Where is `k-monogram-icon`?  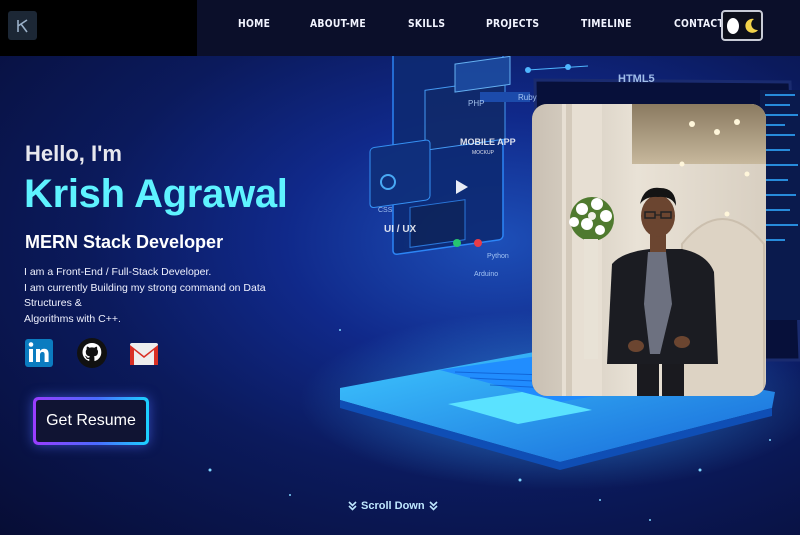 k-monogram-icon is located at coordinates (22, 25).